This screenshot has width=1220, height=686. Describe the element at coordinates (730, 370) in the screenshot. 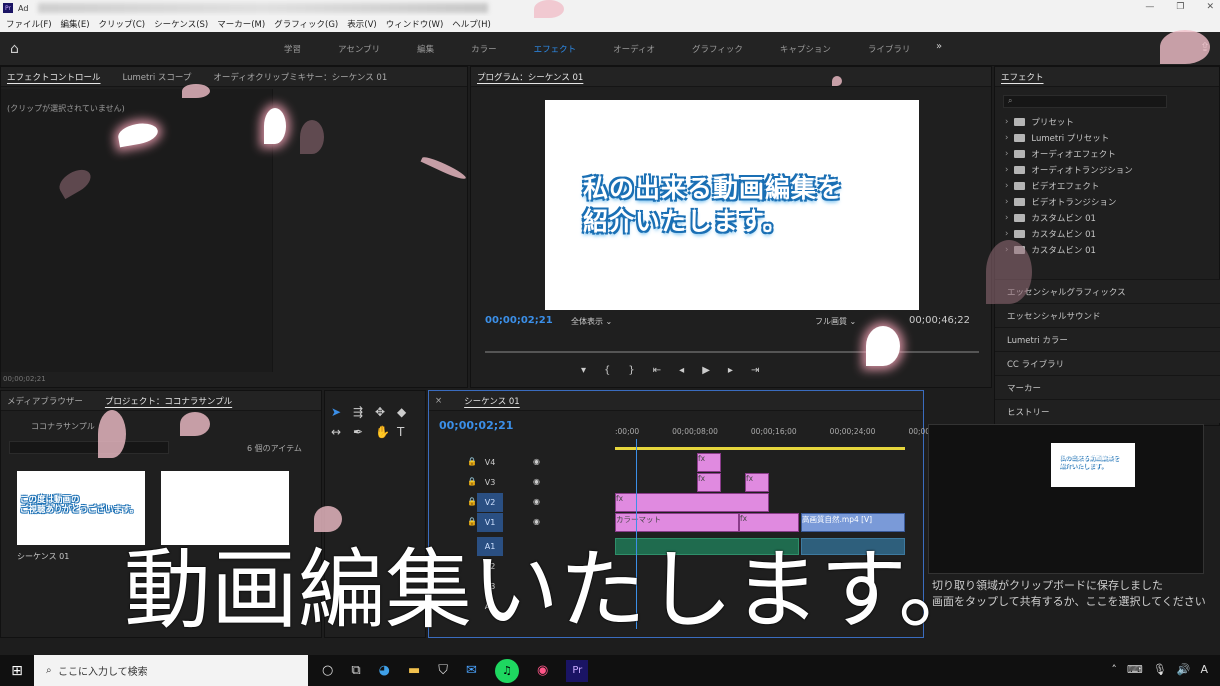

I see `step-forward-icon: ▸` at that location.